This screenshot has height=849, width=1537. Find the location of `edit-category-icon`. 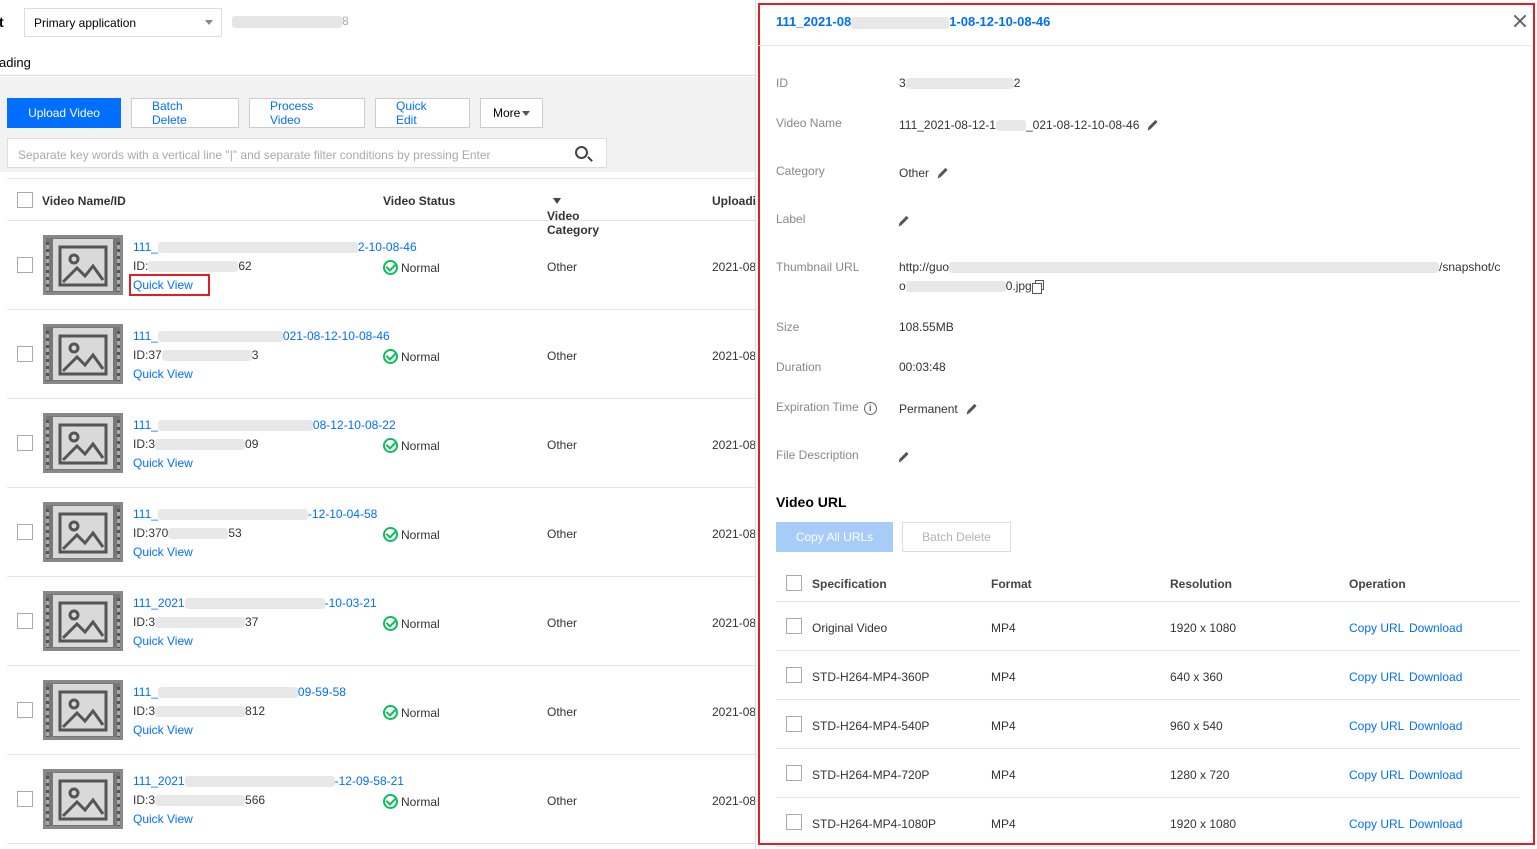

edit-category-icon is located at coordinates (943, 172).